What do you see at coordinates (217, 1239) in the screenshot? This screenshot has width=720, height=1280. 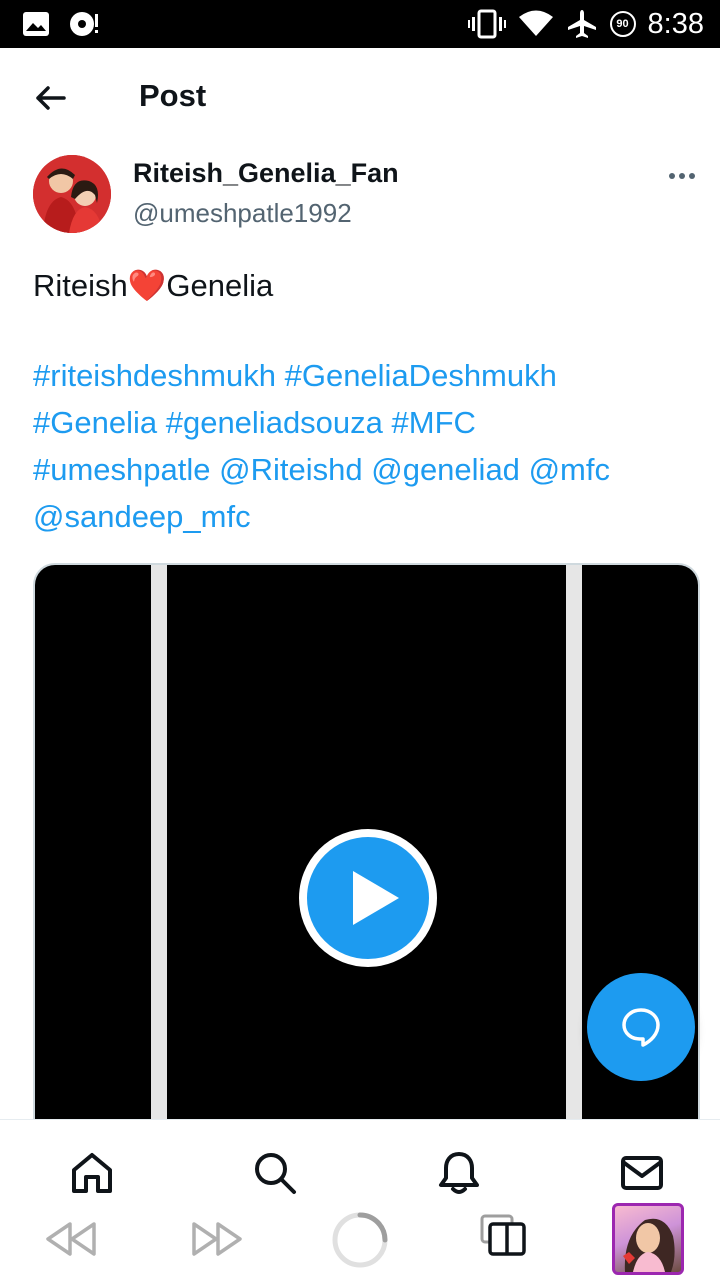 I see `fast-forward-icon` at bounding box center [217, 1239].